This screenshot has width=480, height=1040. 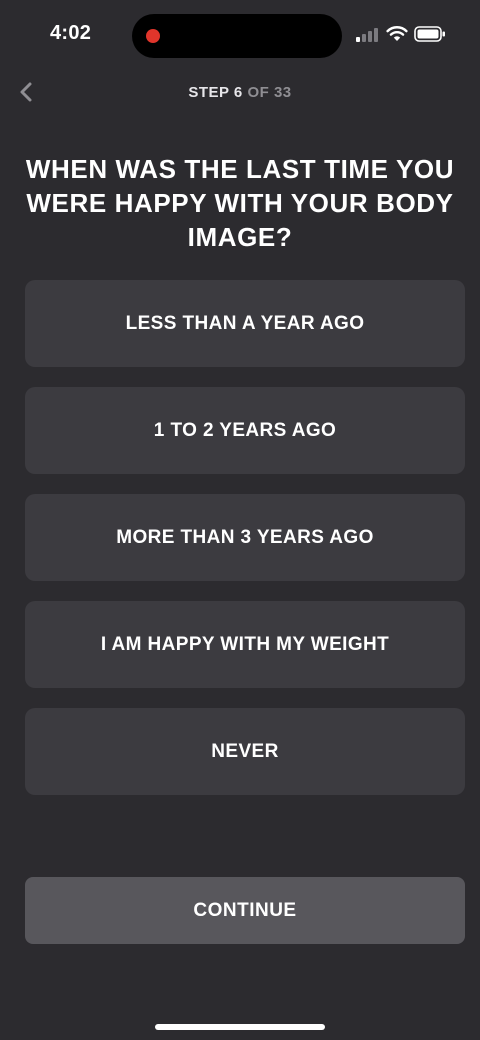 I want to click on option-less-than-a-year: LESS THAN A YEAR AGO, so click(x=245, y=323).